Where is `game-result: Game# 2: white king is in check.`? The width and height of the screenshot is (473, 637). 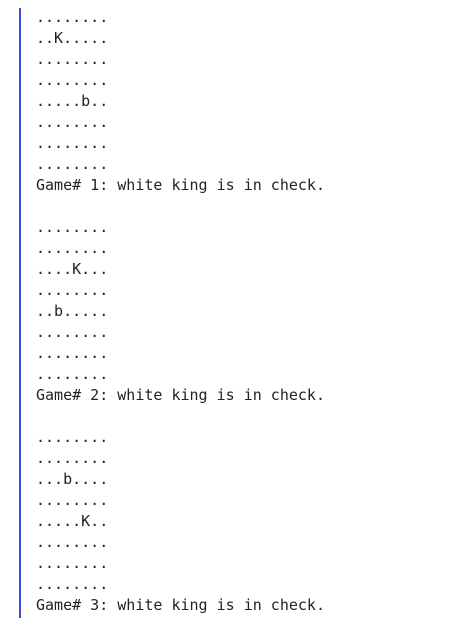
game-result: Game# 2: white king is in check. is located at coordinates (180, 395).